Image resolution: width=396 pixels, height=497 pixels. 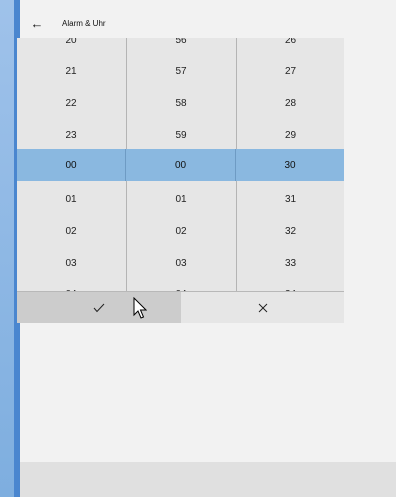 I want to click on hour-item: 03, so click(x=71, y=263).